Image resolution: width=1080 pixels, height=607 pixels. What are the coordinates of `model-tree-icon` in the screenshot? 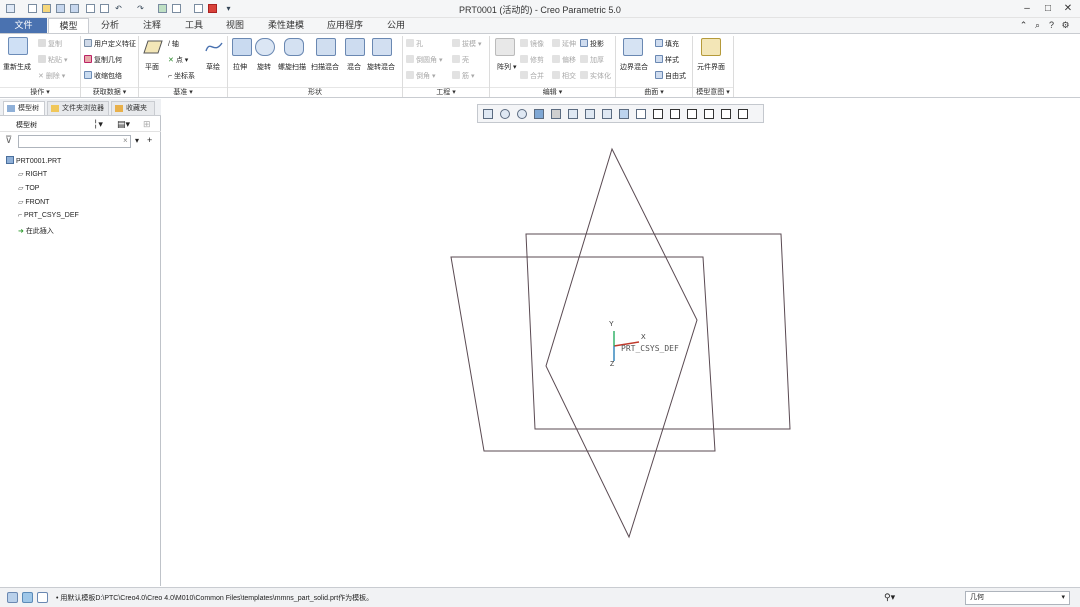 It's located at (11, 108).